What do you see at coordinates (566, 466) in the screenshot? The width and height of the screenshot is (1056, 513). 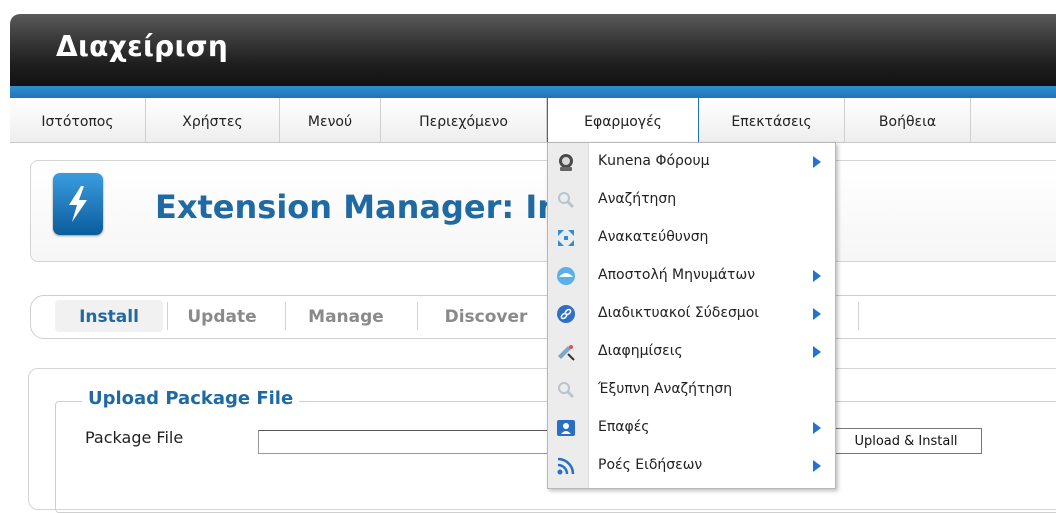 I see `newsfeeds-icon` at bounding box center [566, 466].